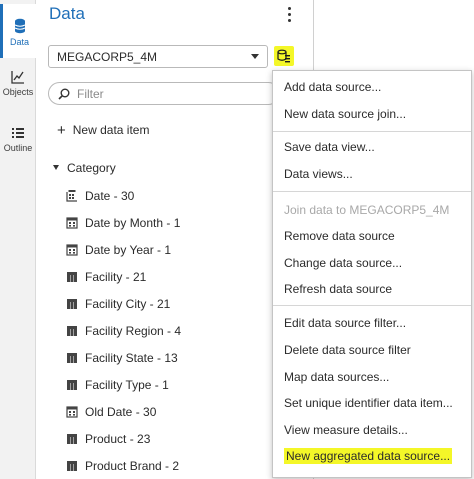  I want to click on data-item: Facility State - 13, so click(186, 357).